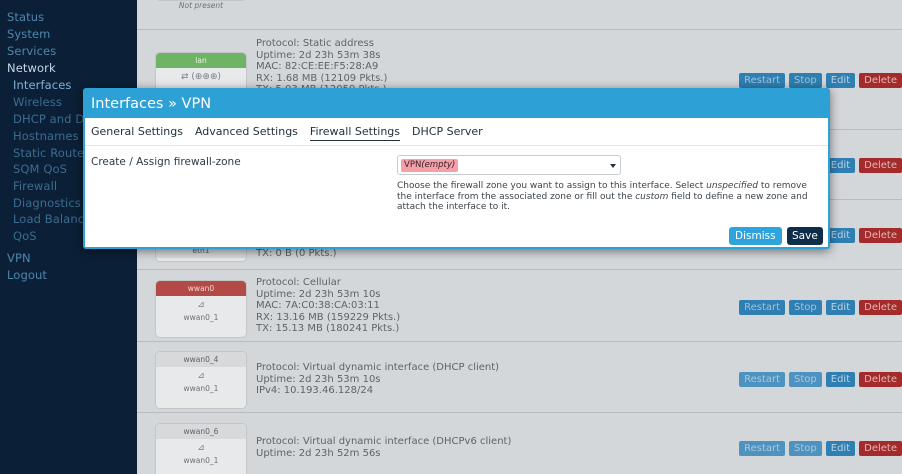 The image size is (902, 474). What do you see at coordinates (25, 17) in the screenshot?
I see `sidebar-item-status: Status` at bounding box center [25, 17].